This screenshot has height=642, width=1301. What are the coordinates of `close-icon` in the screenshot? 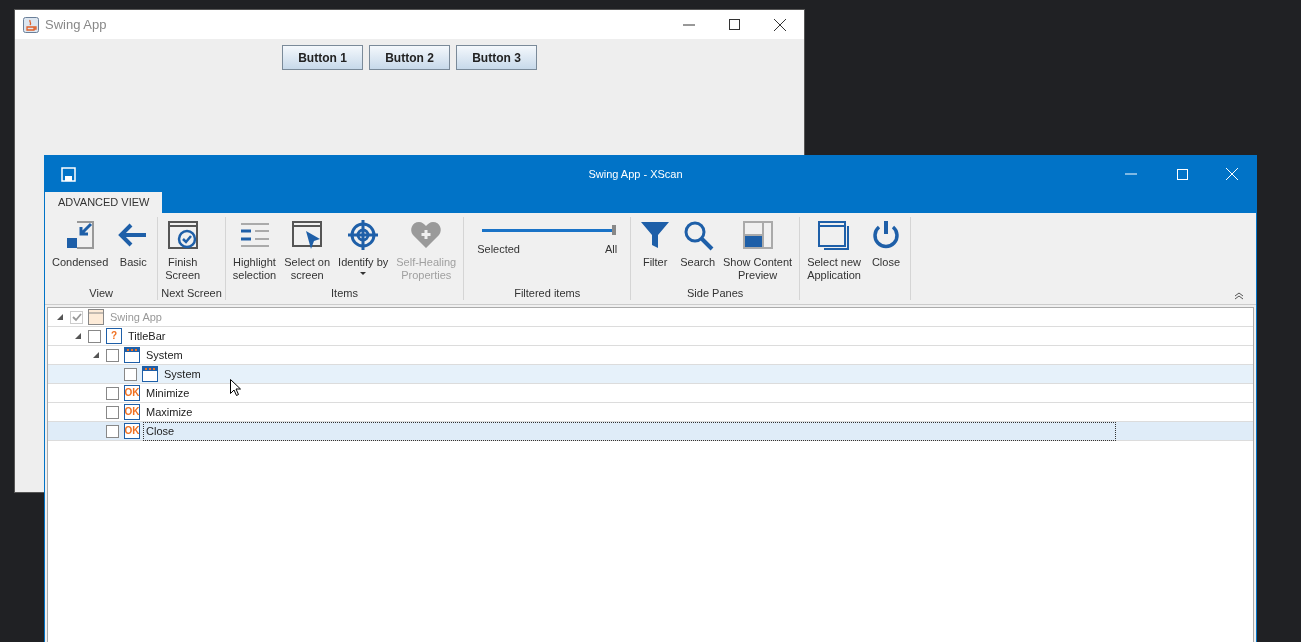 It's located at (780, 24).